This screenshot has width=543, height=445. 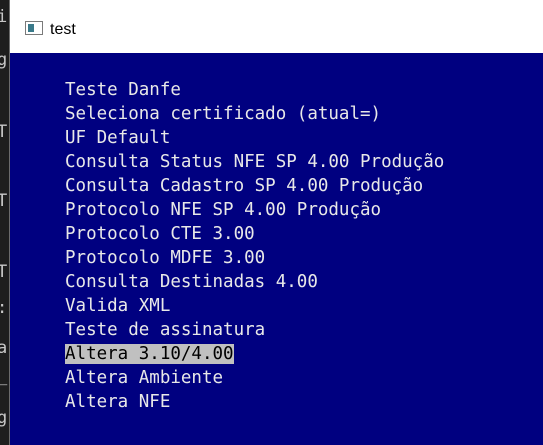 What do you see at coordinates (3, 308) in the screenshot?
I see `background-text: :` at bounding box center [3, 308].